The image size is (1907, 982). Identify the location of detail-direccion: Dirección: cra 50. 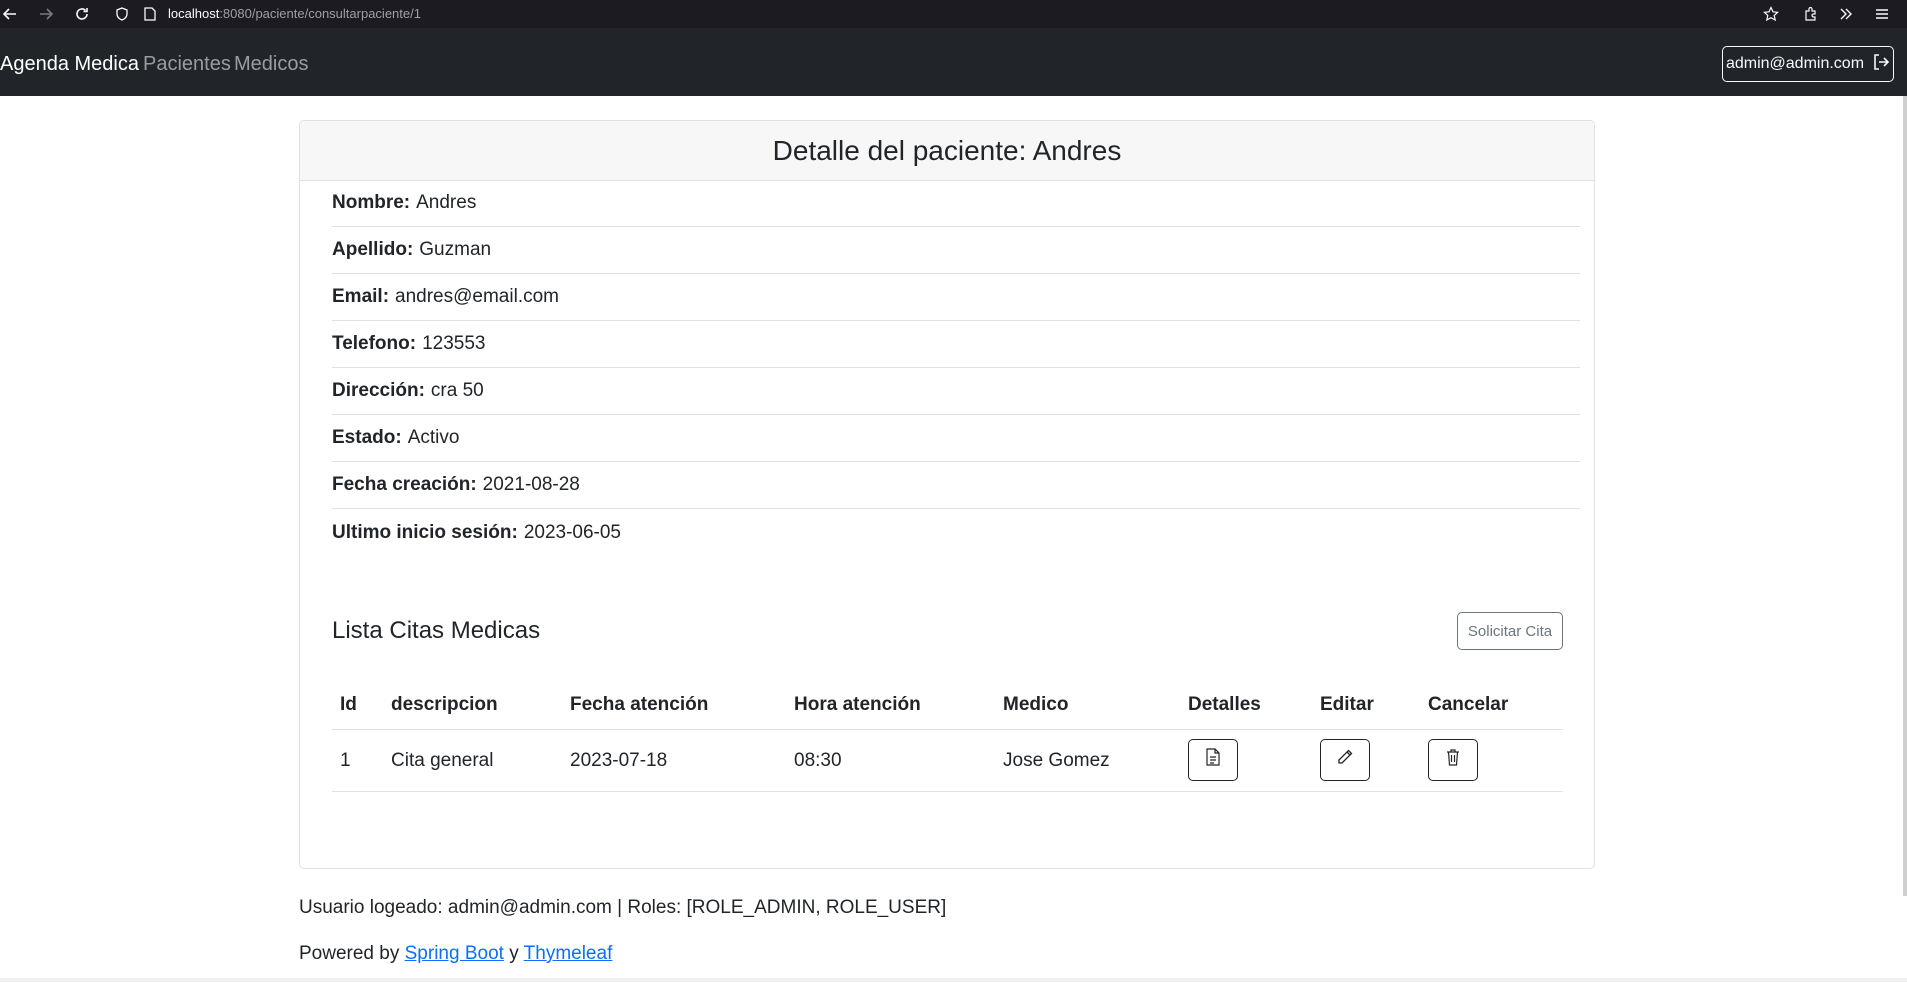
(956, 391).